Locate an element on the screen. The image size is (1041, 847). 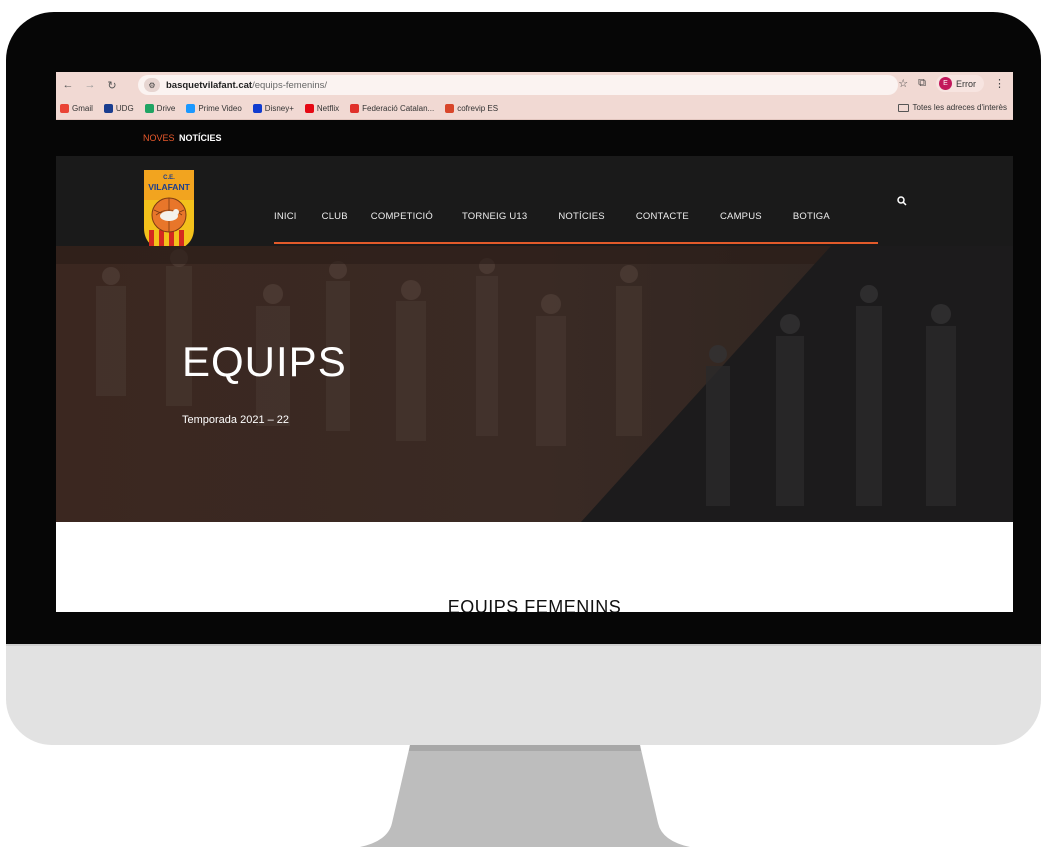
section-title: EQUIPS FEMENINS is located at coordinates (534, 604).